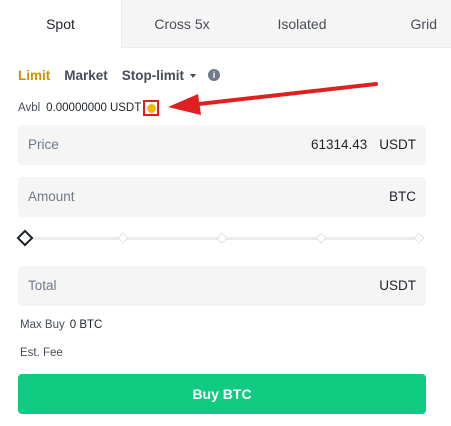 Image resolution: width=451 pixels, height=426 pixels. What do you see at coordinates (43, 144) in the screenshot?
I see `price-label: Price` at bounding box center [43, 144].